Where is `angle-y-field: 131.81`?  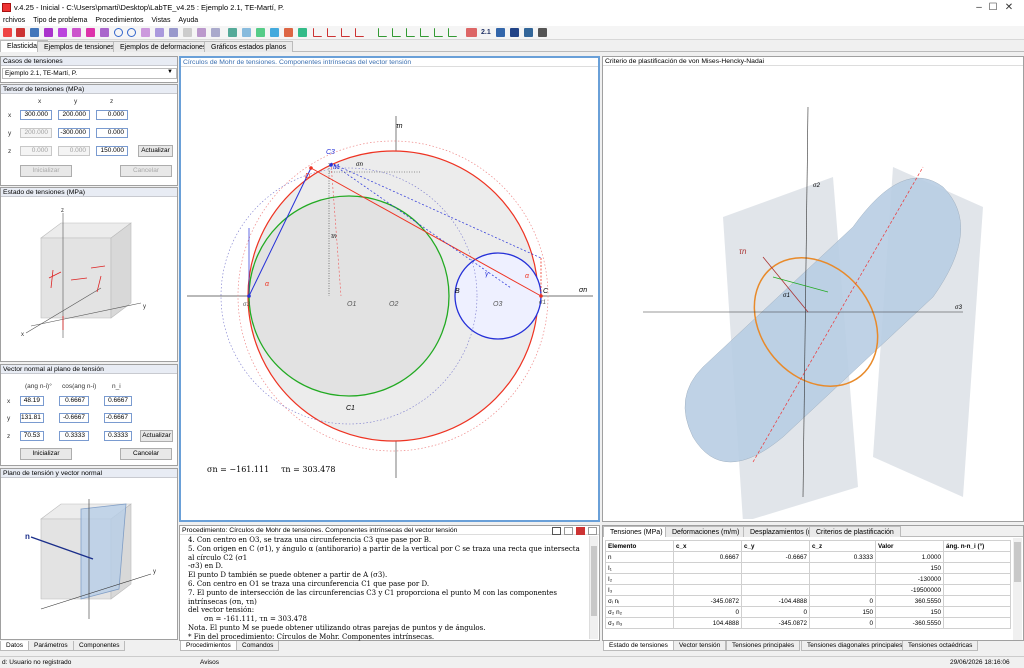
angle-y-field: 131.81 is located at coordinates (32, 418).